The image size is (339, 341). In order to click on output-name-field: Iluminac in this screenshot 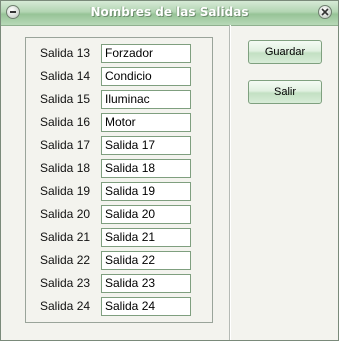, I will do `click(146, 99)`.